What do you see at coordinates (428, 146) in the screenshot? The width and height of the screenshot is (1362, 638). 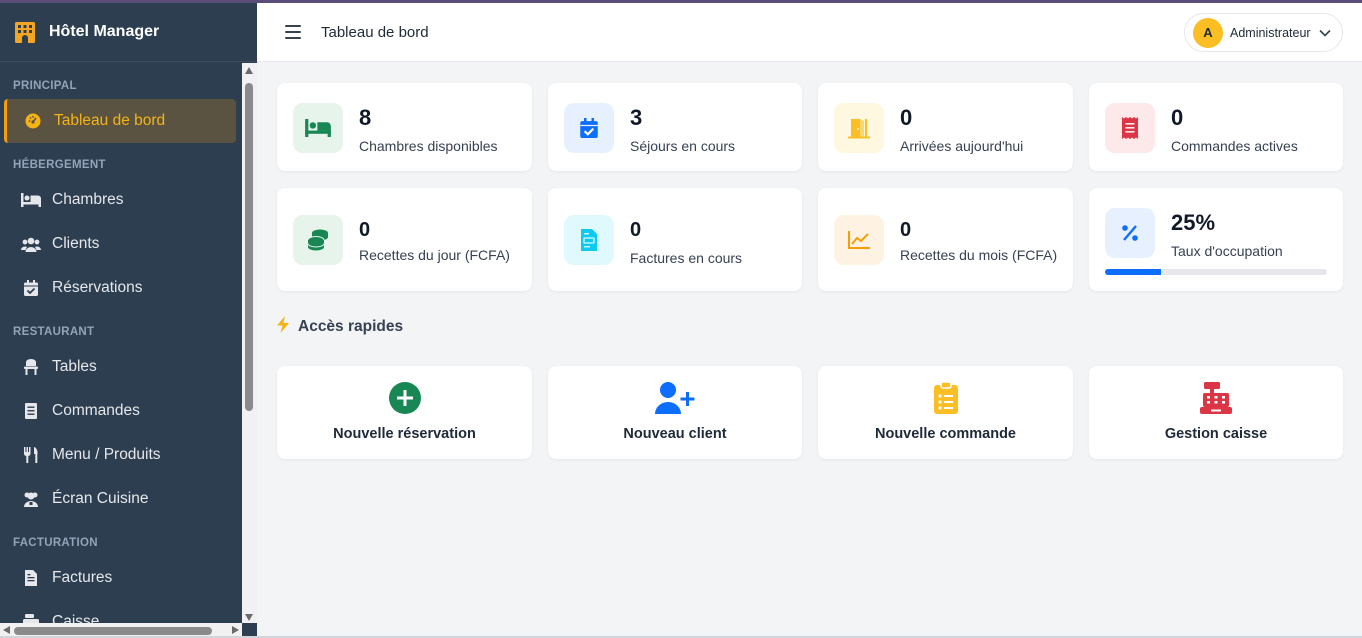 I see `stat-label: Chambres disponibles` at bounding box center [428, 146].